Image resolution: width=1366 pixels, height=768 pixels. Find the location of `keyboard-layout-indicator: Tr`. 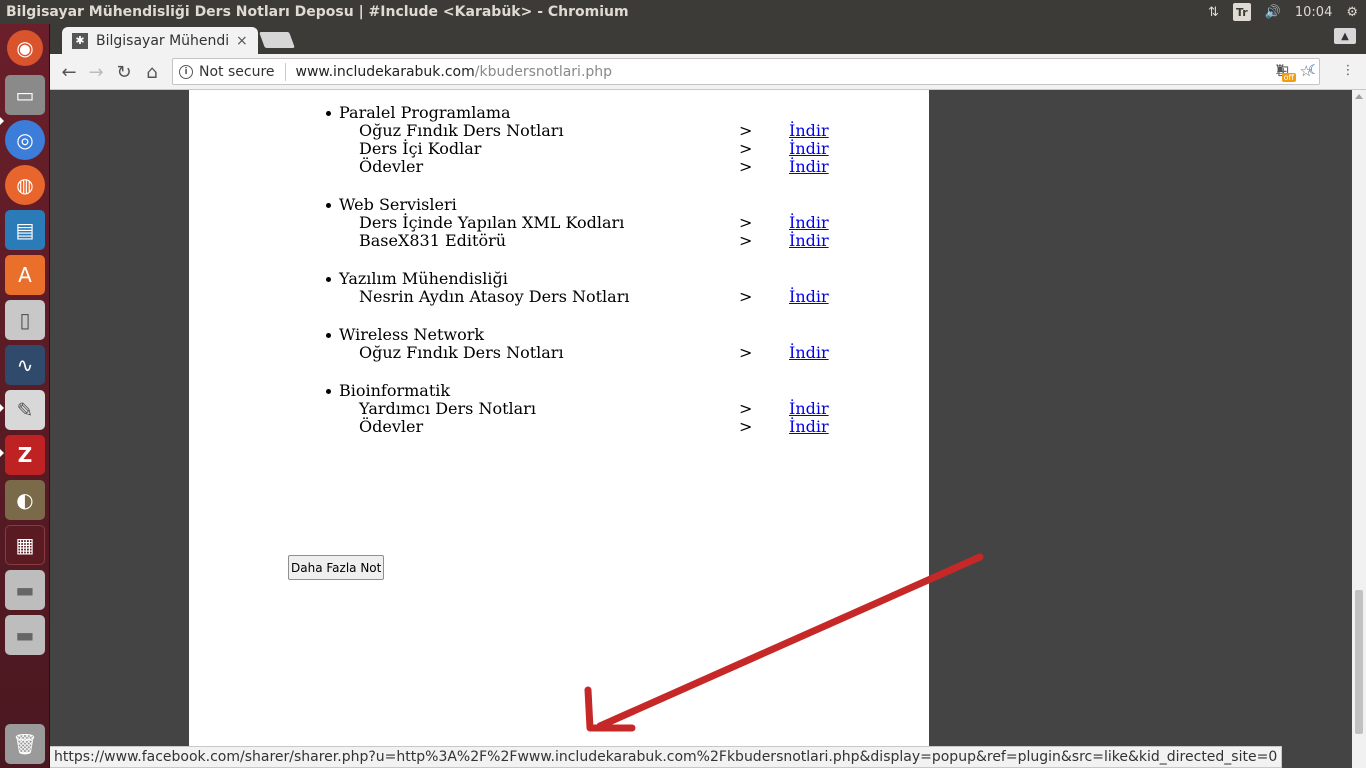

keyboard-layout-indicator: Tr is located at coordinates (1241, 12).